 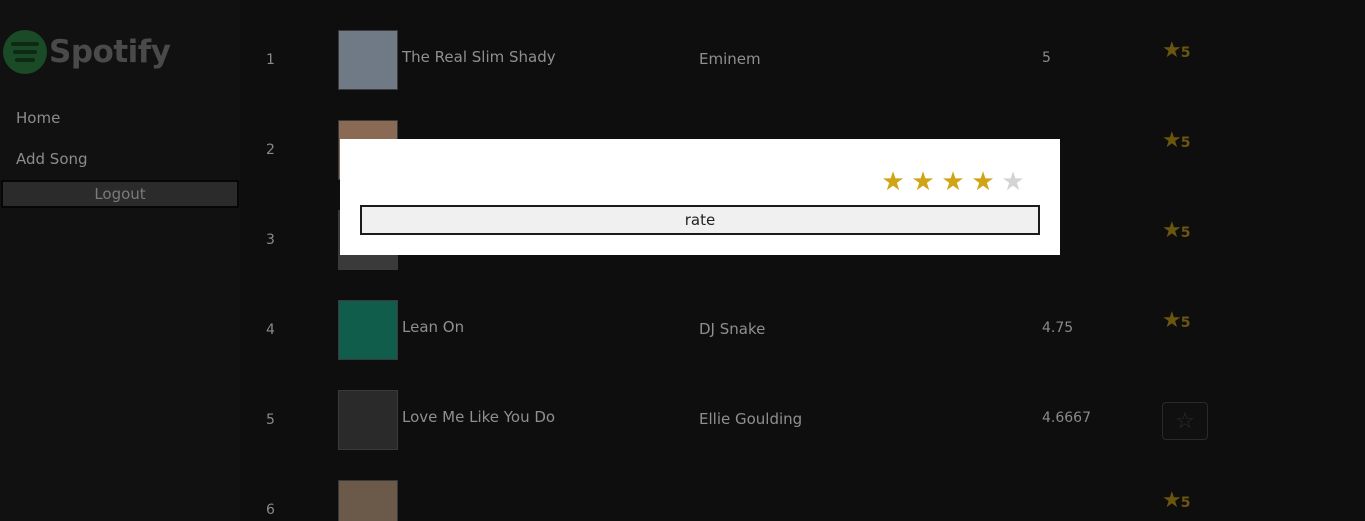 I want to click on logout-button: Logout, so click(x=120, y=194).